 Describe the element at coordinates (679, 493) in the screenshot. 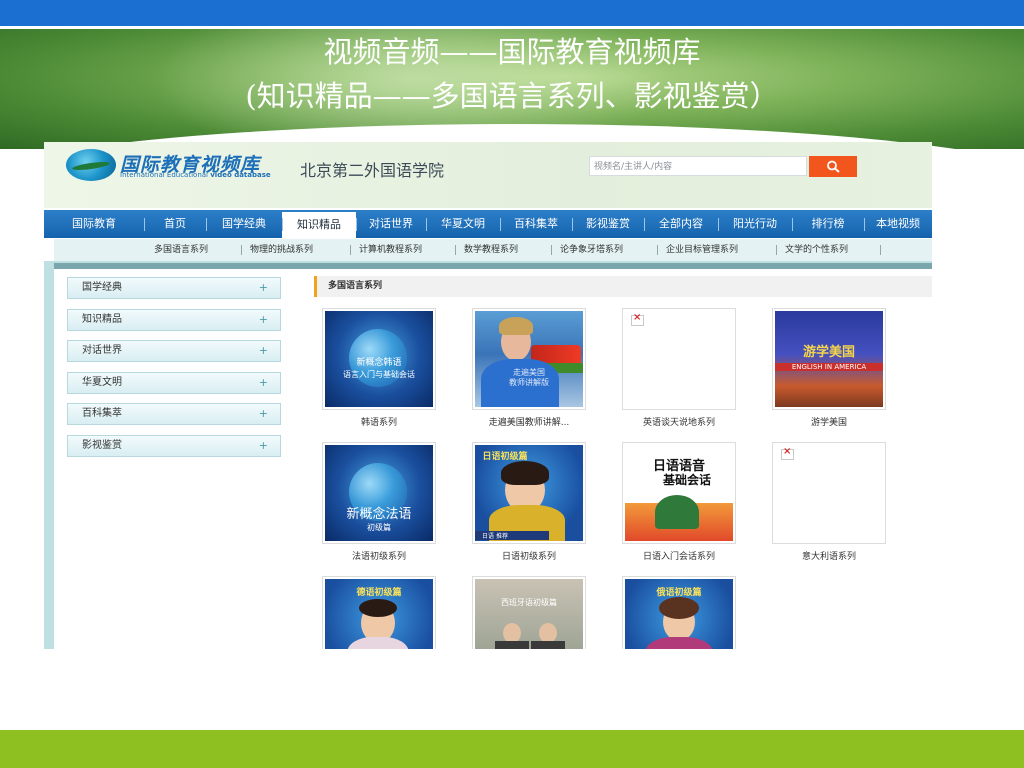

I see `video-thumb-japanese-conversation: 日语语音 基础会话` at that location.